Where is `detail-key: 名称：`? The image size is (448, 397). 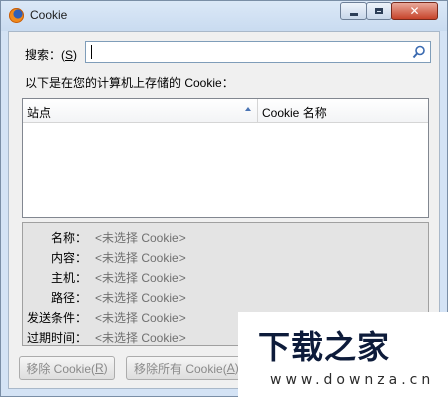
detail-key: 名称： is located at coordinates (68, 238).